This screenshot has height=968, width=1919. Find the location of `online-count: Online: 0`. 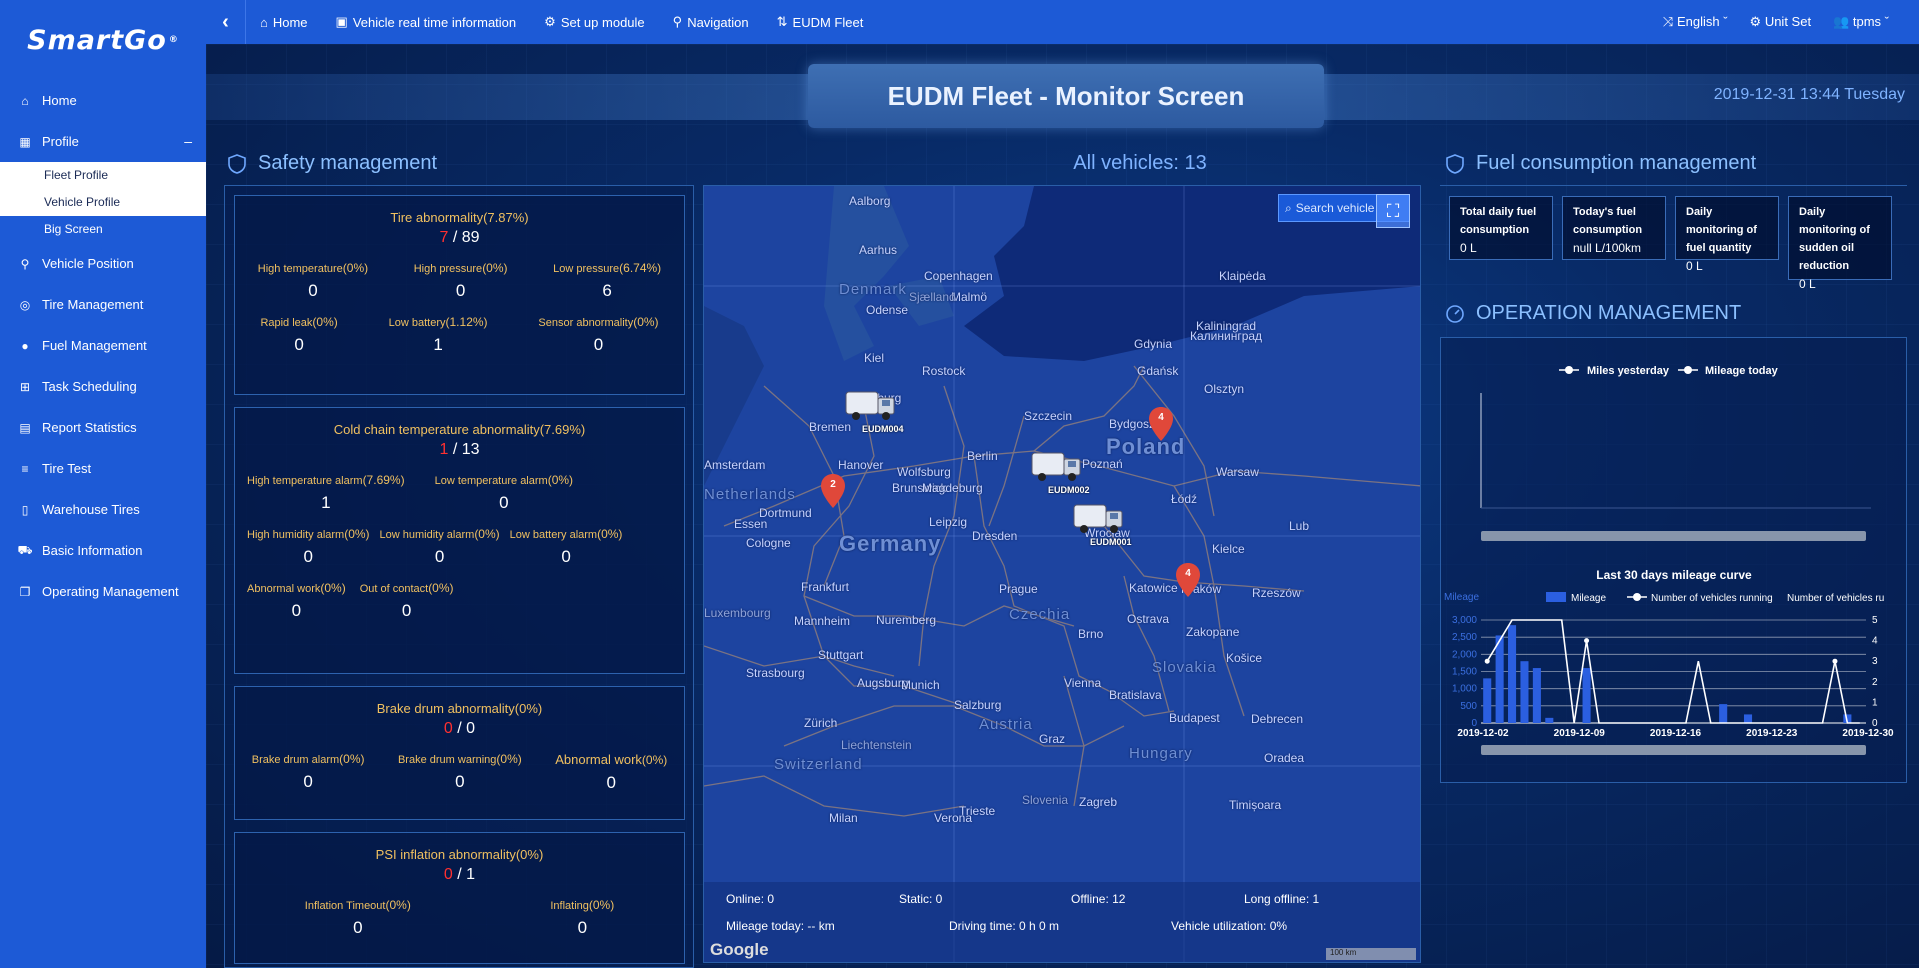

online-count: Online: 0 is located at coordinates (750, 899).